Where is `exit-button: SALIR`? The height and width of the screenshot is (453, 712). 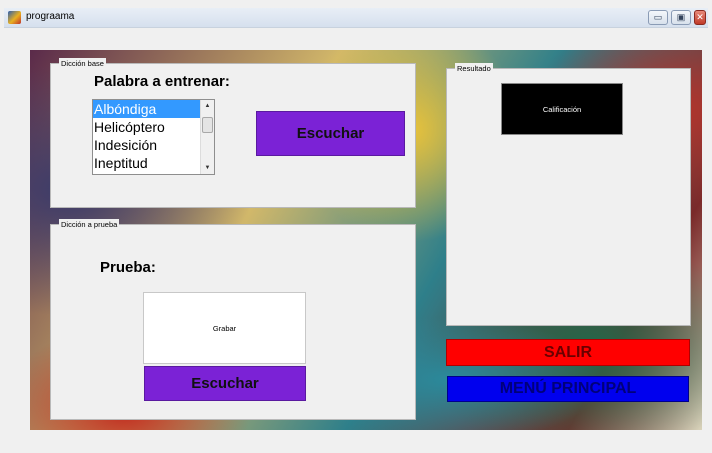 exit-button: SALIR is located at coordinates (568, 352).